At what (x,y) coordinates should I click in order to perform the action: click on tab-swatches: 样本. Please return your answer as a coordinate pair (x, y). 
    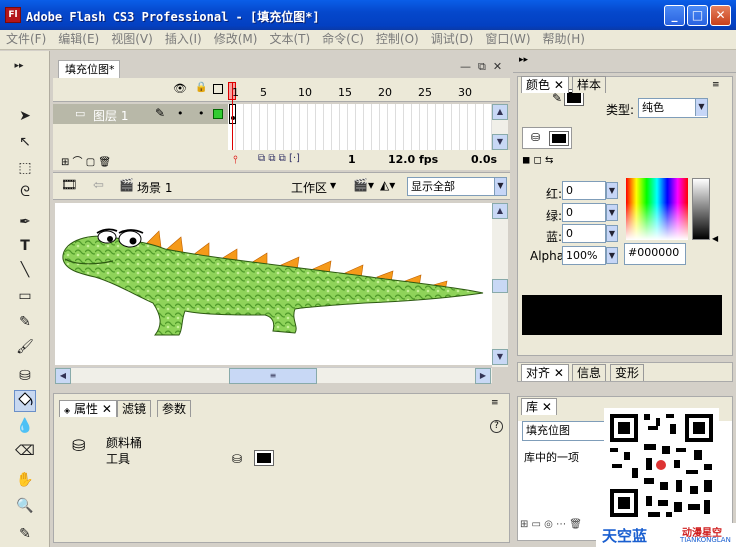
    Looking at the image, I should click on (589, 84).